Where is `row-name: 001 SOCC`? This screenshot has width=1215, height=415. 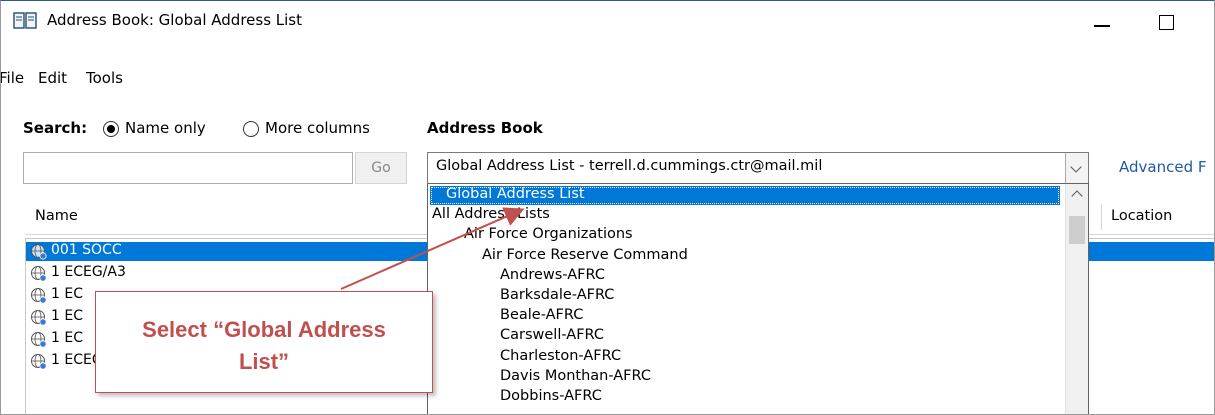 row-name: 001 SOCC is located at coordinates (86, 250).